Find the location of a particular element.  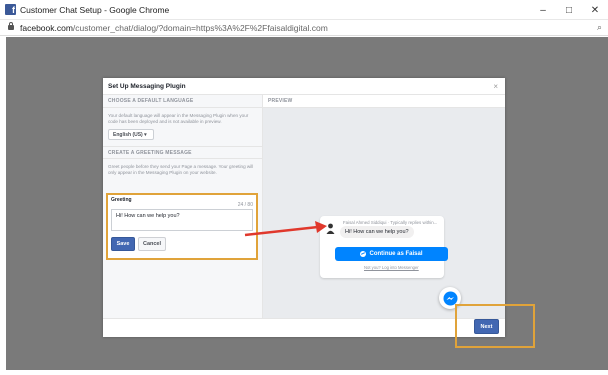

window-controls: – □ ✕ is located at coordinates (569, 10).